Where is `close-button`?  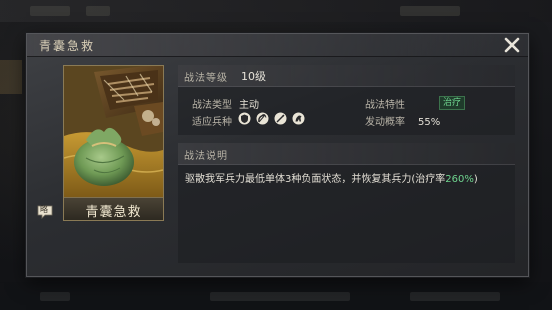
close-button is located at coordinates (512, 45).